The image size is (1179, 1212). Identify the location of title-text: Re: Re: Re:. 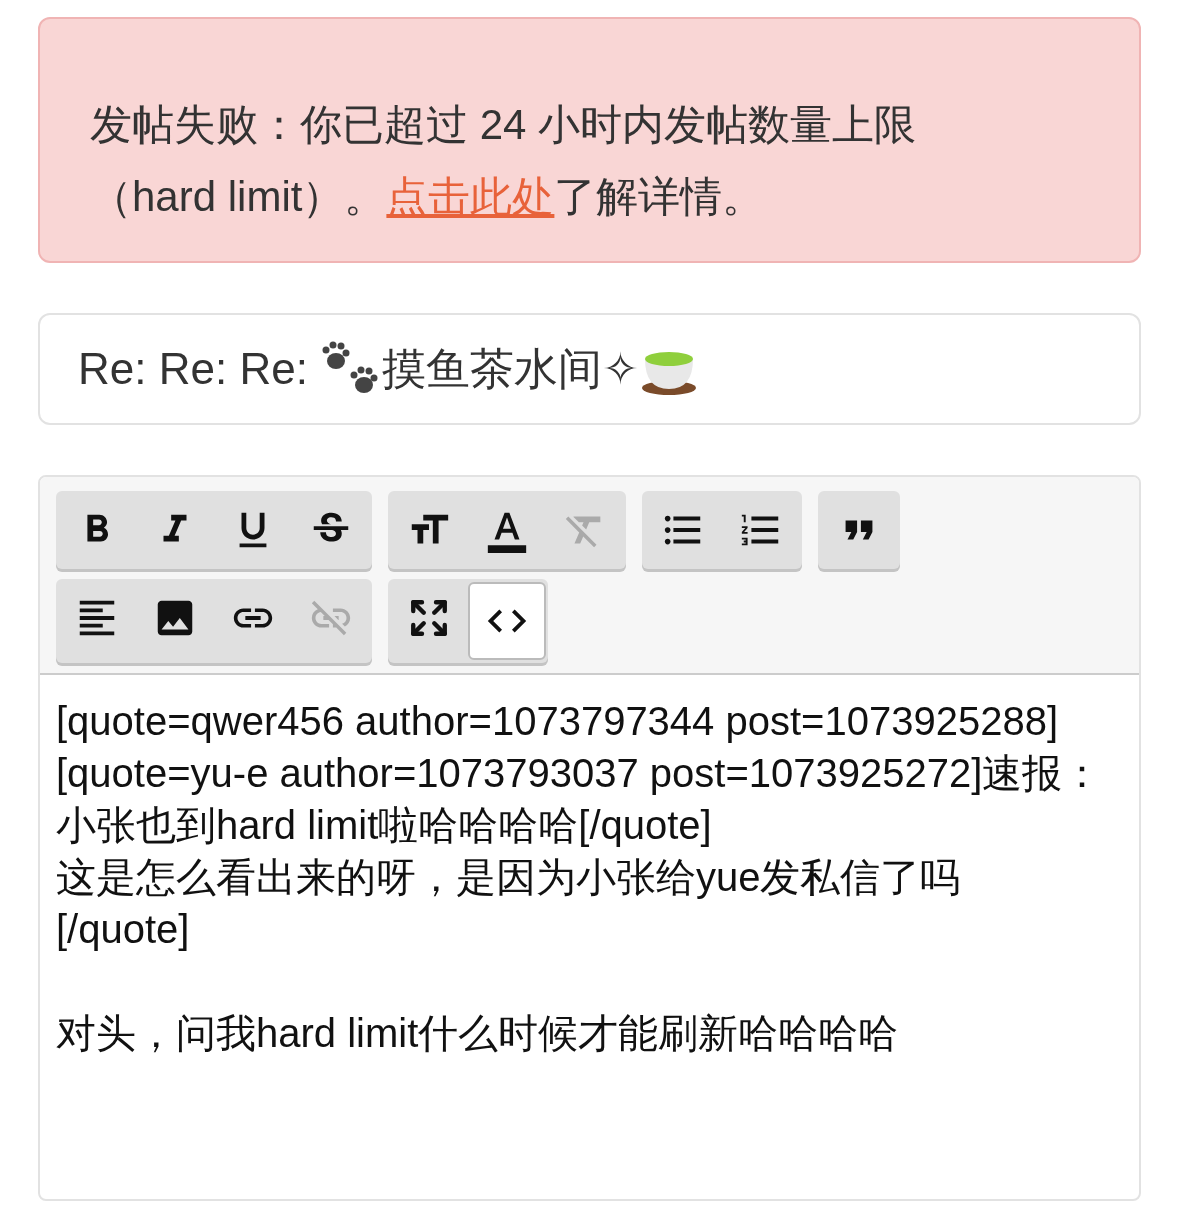
(193, 369).